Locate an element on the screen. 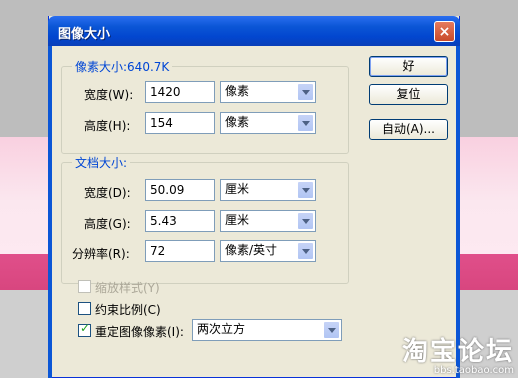  resolution-unit-value: 像素/英寸 is located at coordinates (251, 250).